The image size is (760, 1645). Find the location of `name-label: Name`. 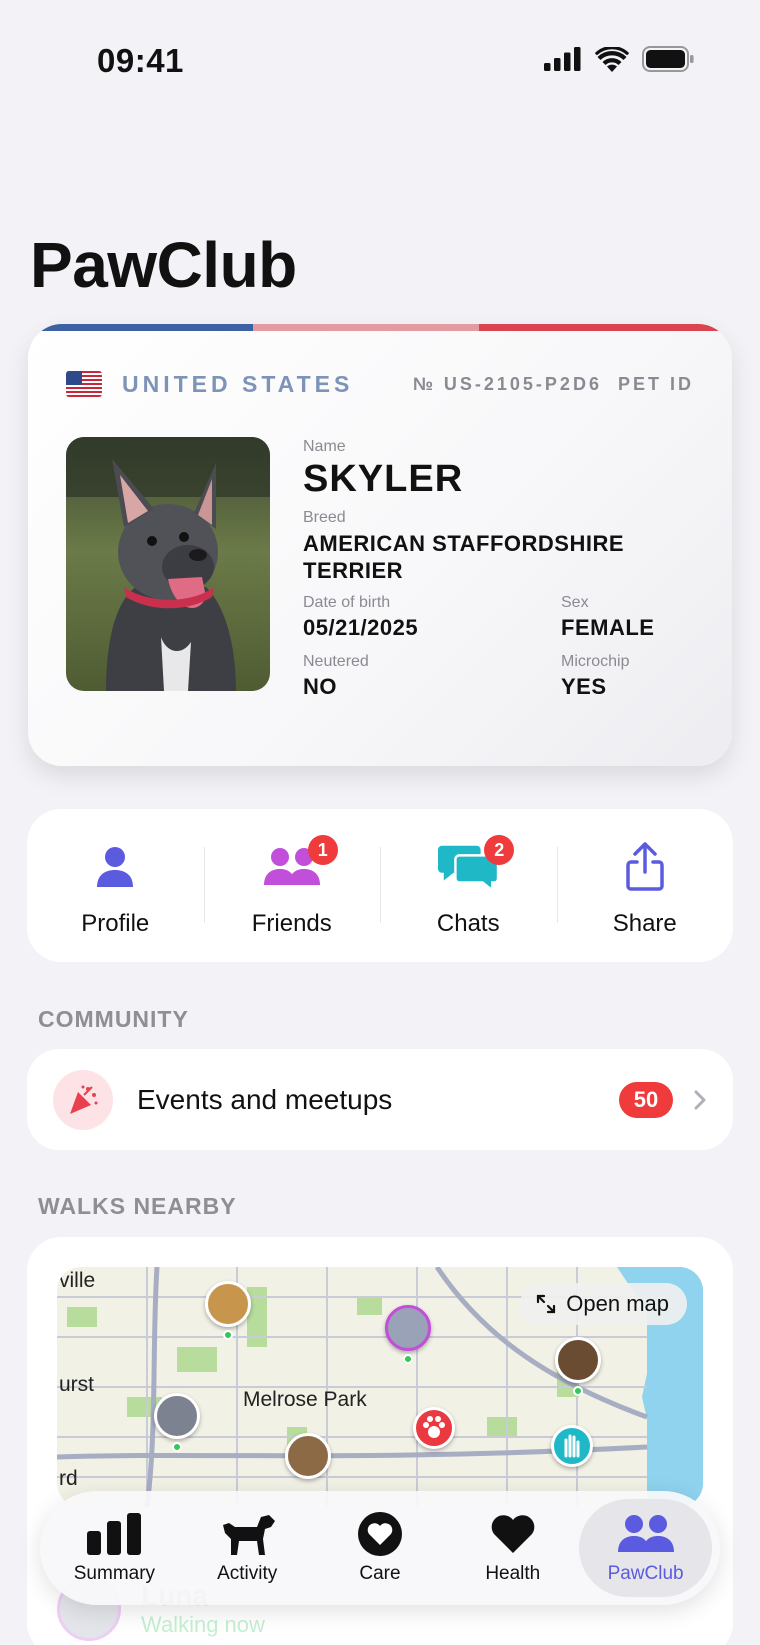

name-label: Name is located at coordinates (324, 446).